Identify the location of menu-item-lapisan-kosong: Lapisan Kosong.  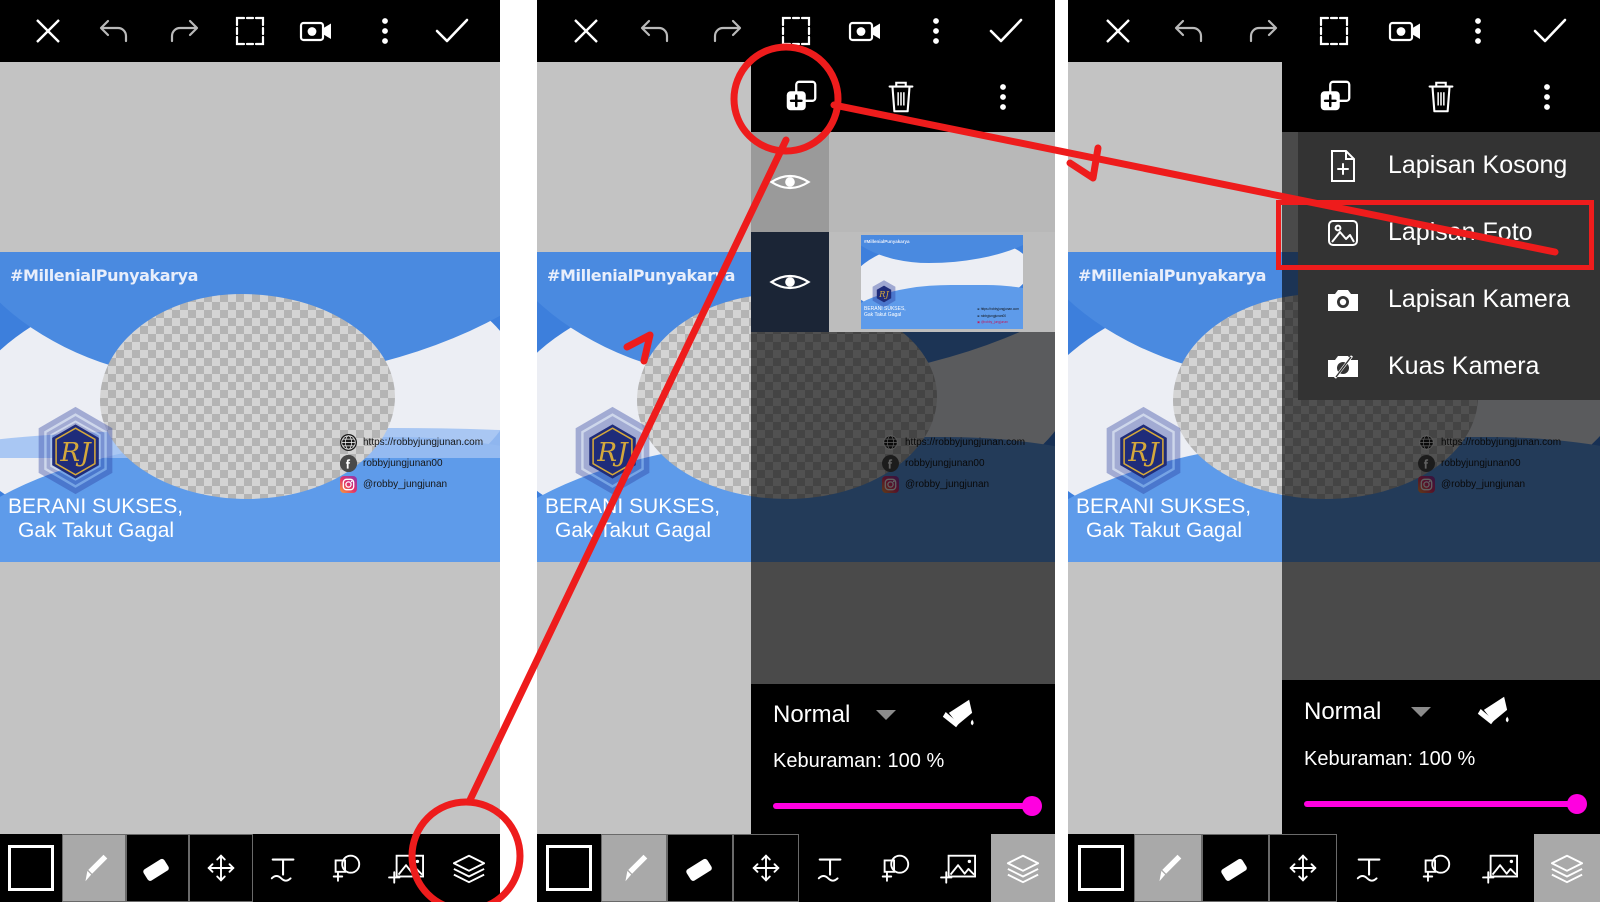
(1449, 165).